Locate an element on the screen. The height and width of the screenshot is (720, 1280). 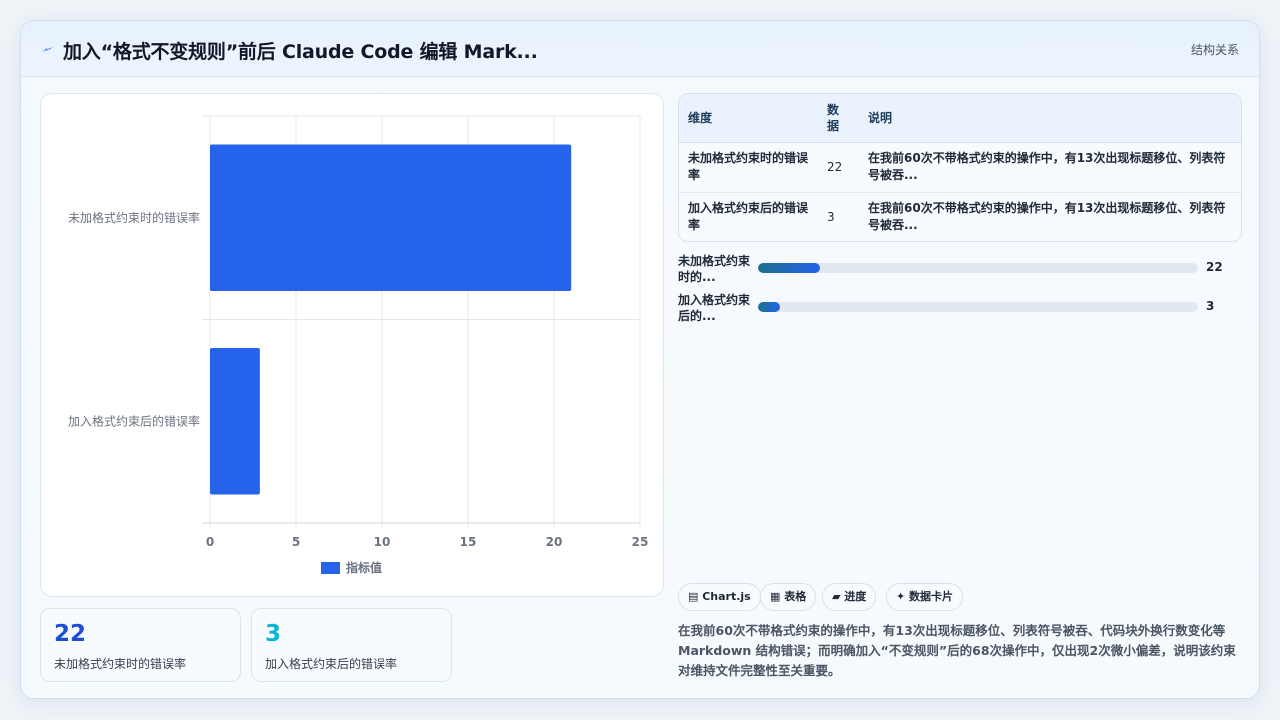
x-tick-label: 10 is located at coordinates (382, 542).